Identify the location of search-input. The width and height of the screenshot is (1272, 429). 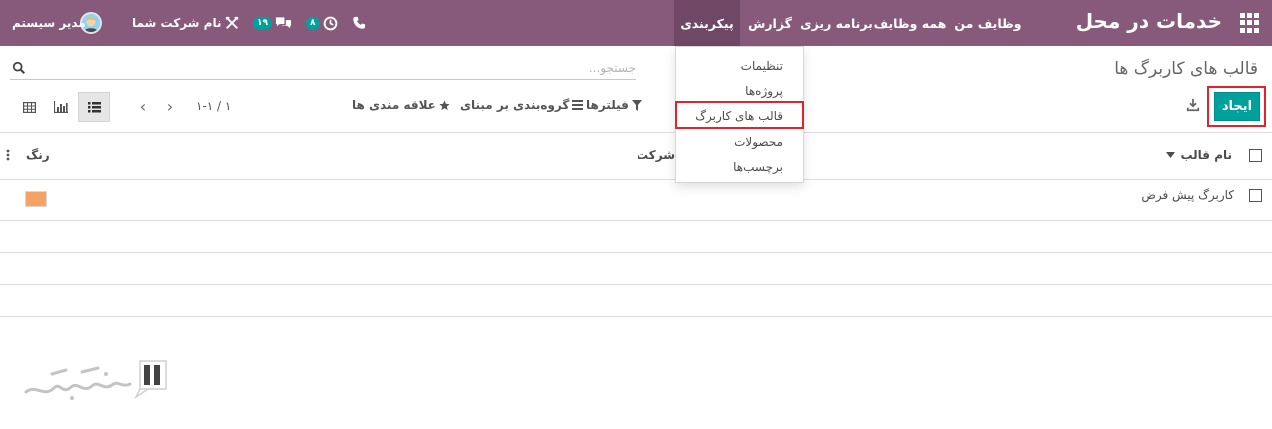
(336, 68).